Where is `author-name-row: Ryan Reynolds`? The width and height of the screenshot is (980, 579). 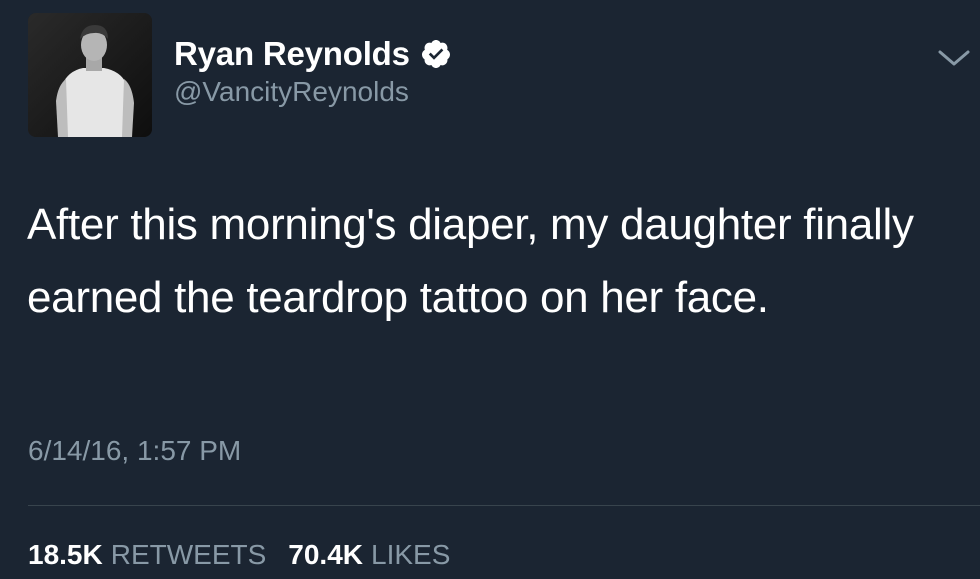
author-name-row: Ryan Reynolds is located at coordinates (313, 54).